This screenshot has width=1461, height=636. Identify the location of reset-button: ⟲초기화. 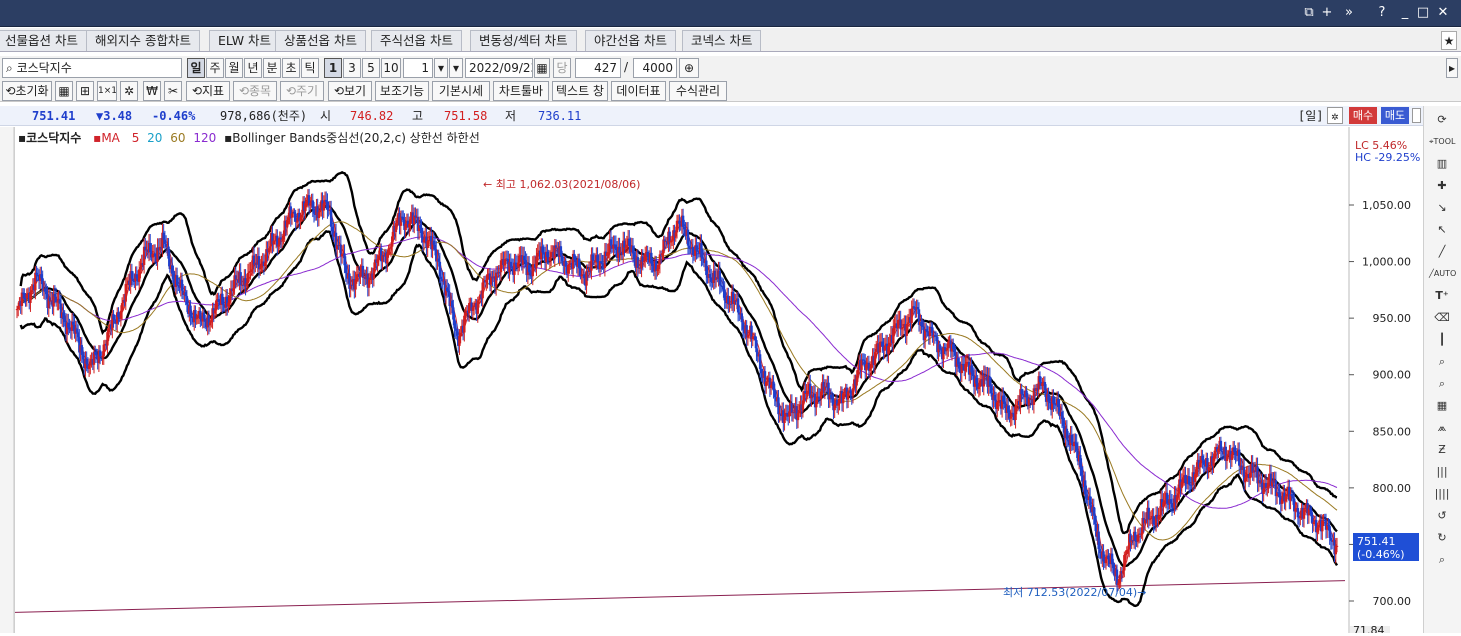
(27, 91).